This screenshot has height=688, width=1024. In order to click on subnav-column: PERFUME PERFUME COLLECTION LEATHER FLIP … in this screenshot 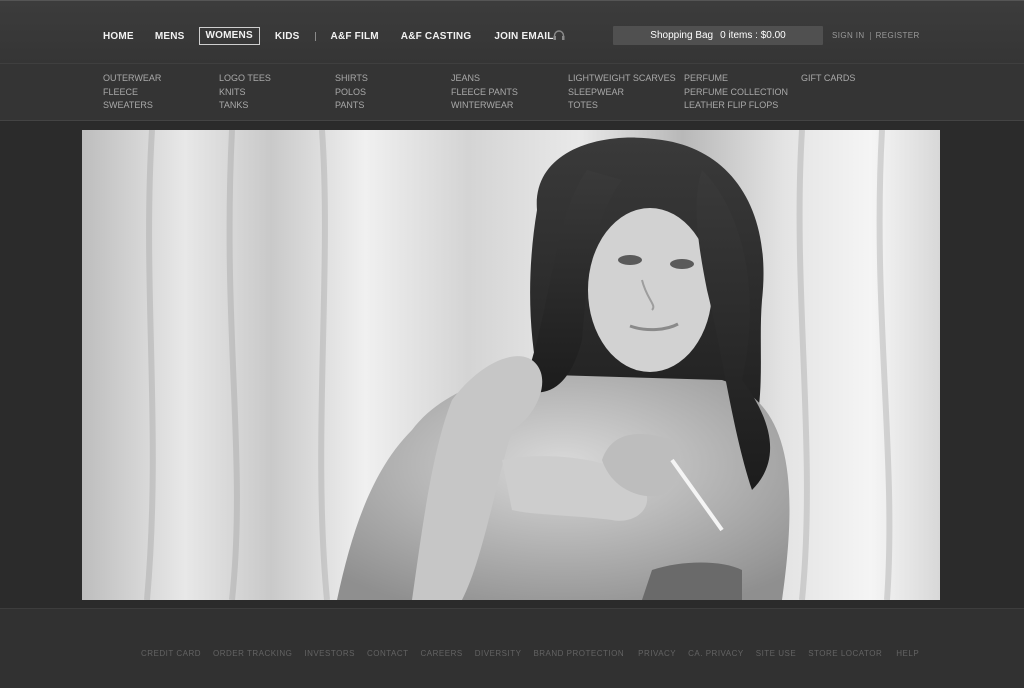, I will do `click(736, 92)`.